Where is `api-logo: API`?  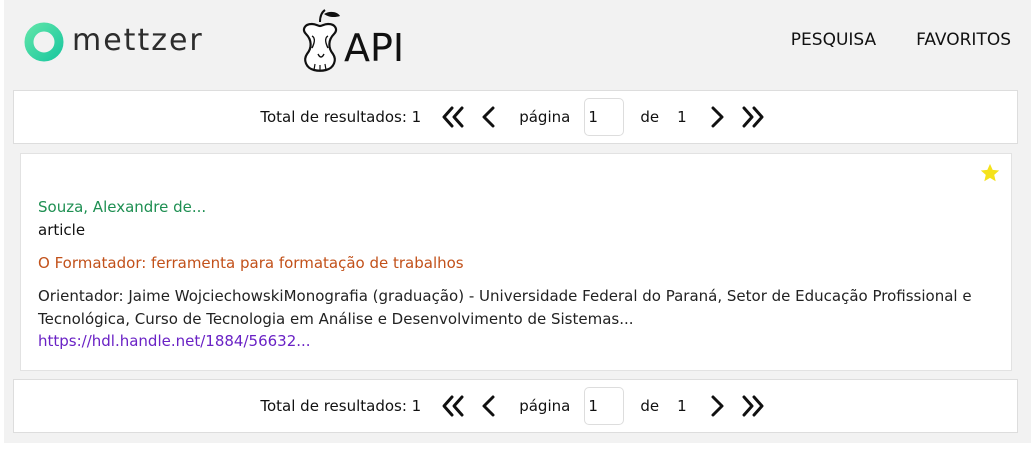 api-logo: API is located at coordinates (351, 41).